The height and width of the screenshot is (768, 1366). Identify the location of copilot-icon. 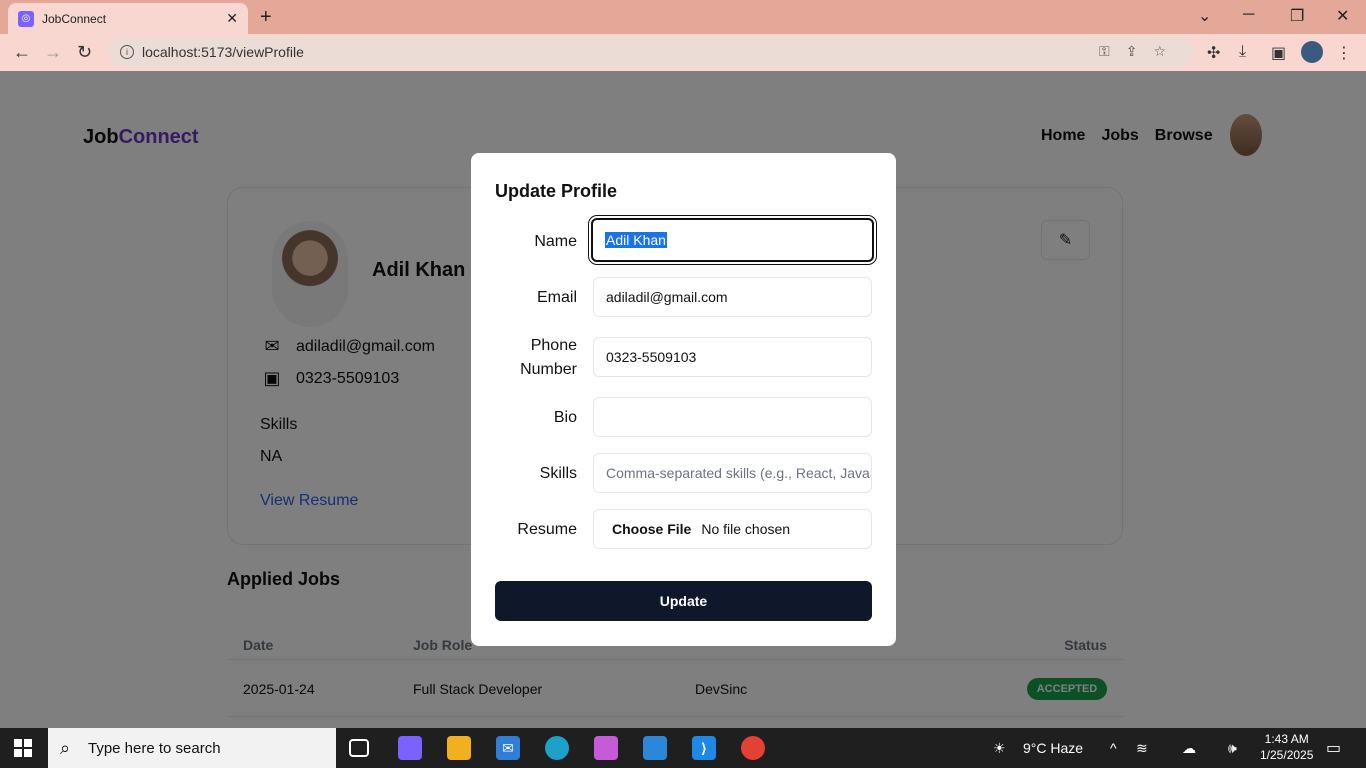
(410, 748).